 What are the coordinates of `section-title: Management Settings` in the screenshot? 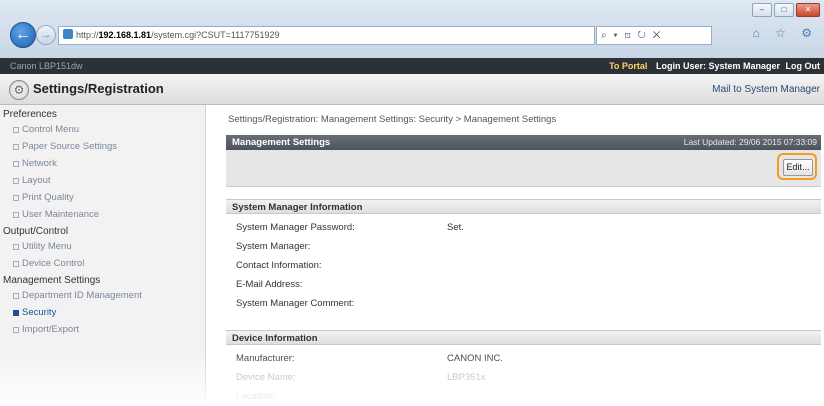 It's located at (281, 142).